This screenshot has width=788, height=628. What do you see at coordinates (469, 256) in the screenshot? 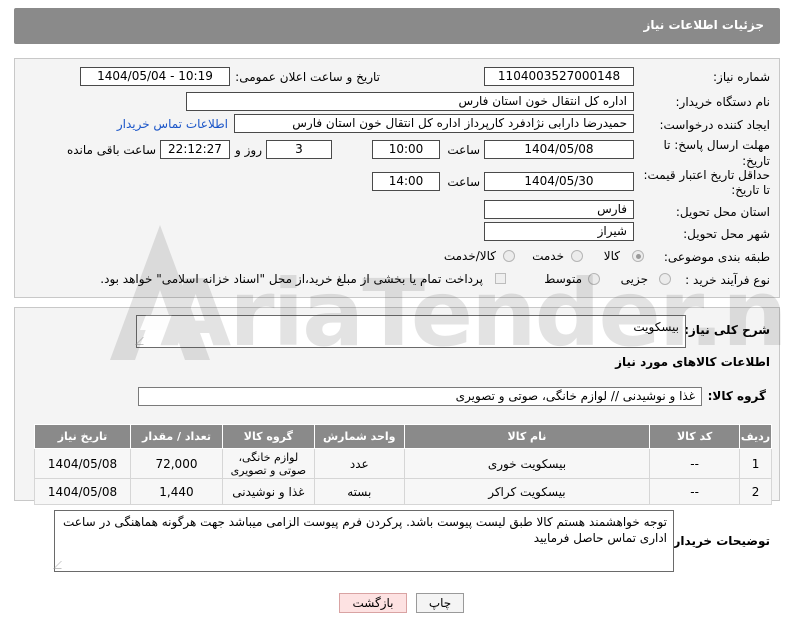
I see `category-option-goods-service: کالا/خدمت` at bounding box center [469, 256].